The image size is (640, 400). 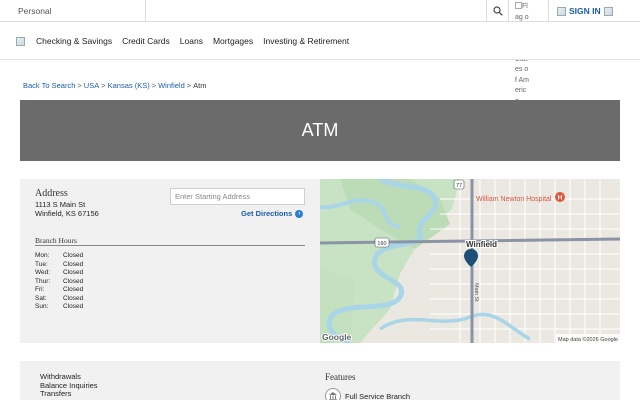 I want to click on sign-in-label: SIGN IN, so click(x=585, y=11).